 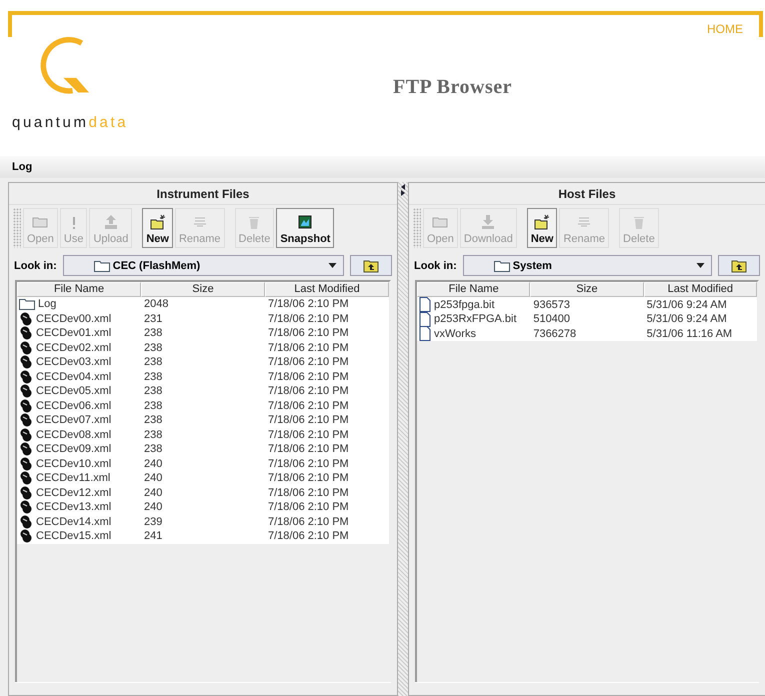 What do you see at coordinates (74, 223) in the screenshot?
I see `exclamation-icon` at bounding box center [74, 223].